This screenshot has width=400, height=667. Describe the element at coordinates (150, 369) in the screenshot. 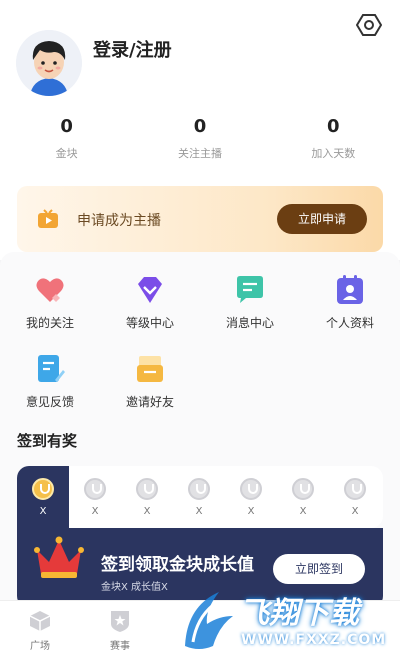

I see `envelope-icon` at that location.